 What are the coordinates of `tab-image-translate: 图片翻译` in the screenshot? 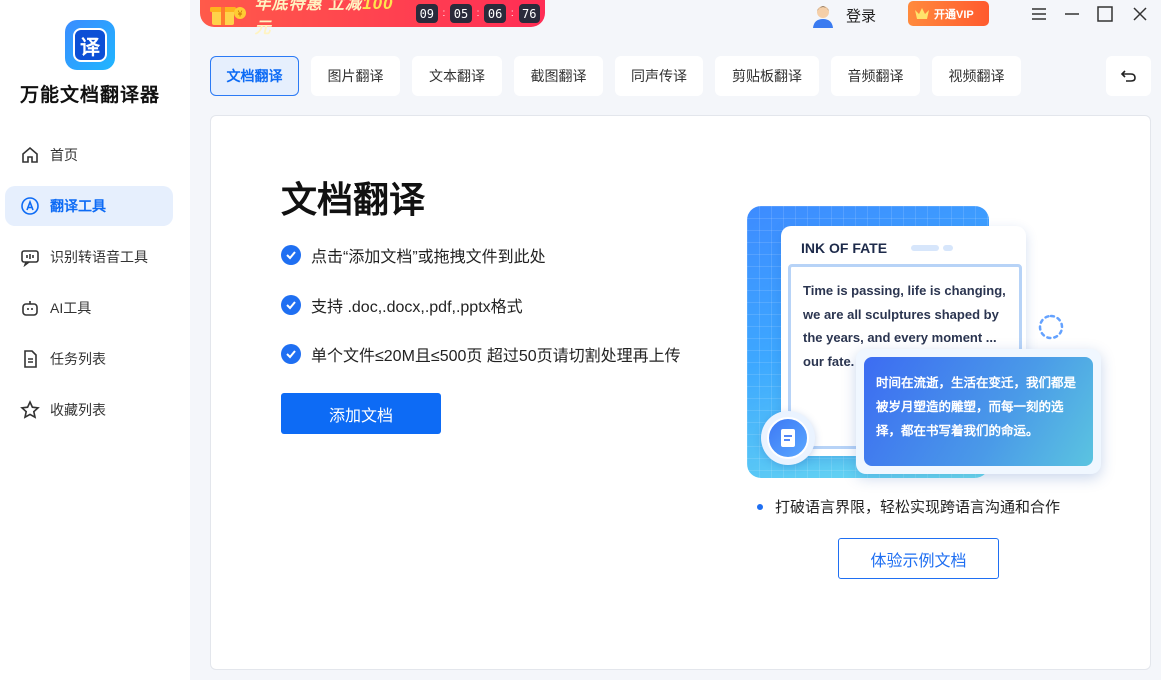 It's located at (355, 76).